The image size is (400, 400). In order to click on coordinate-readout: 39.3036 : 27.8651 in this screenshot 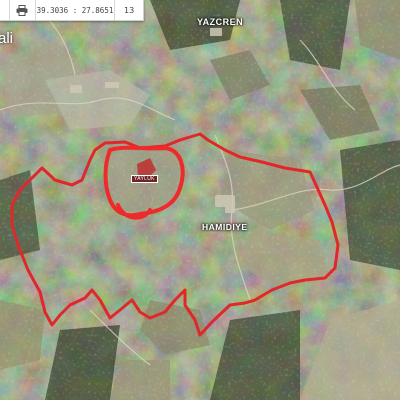, I will do `click(76, 10)`.